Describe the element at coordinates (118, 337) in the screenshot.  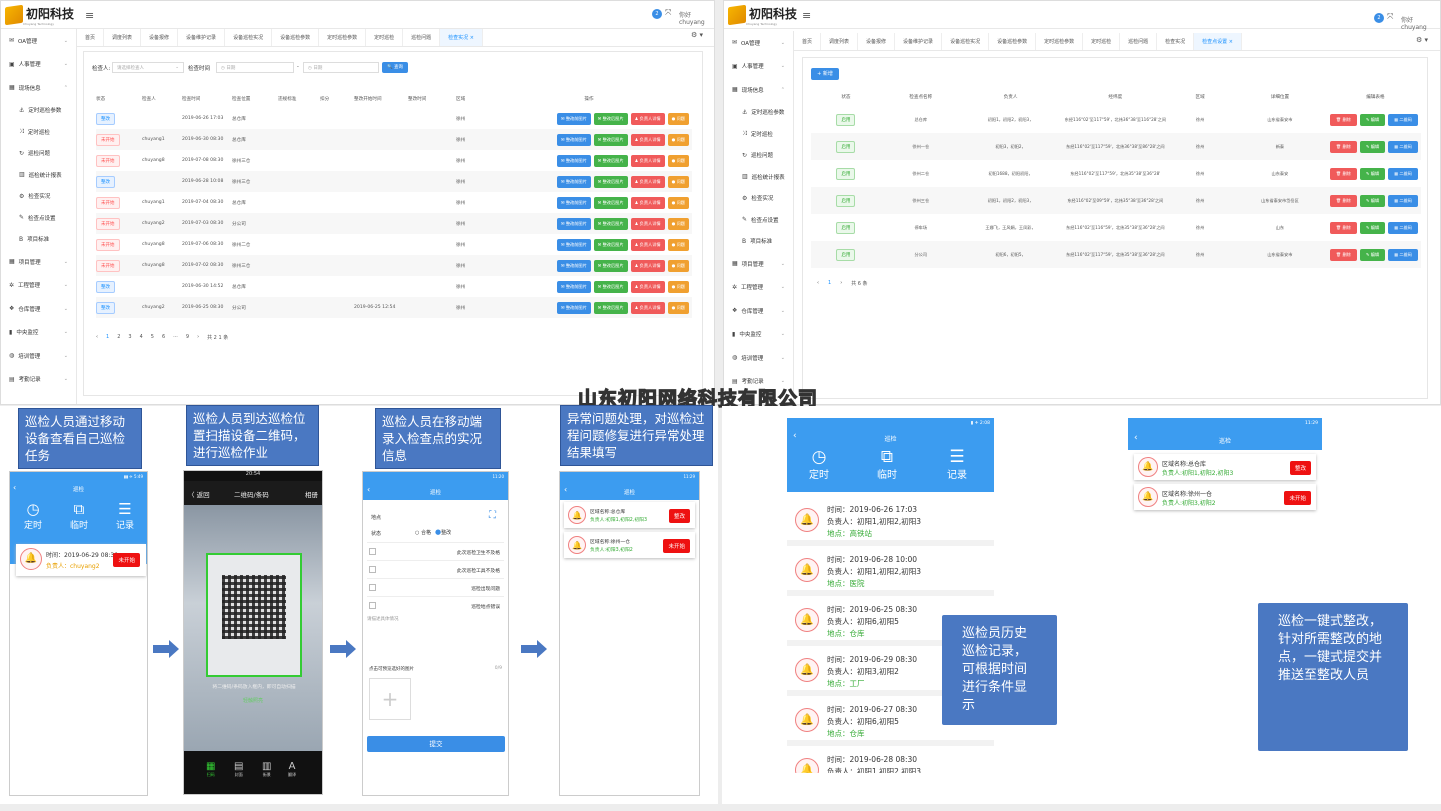
I see `page-item: 2` at that location.